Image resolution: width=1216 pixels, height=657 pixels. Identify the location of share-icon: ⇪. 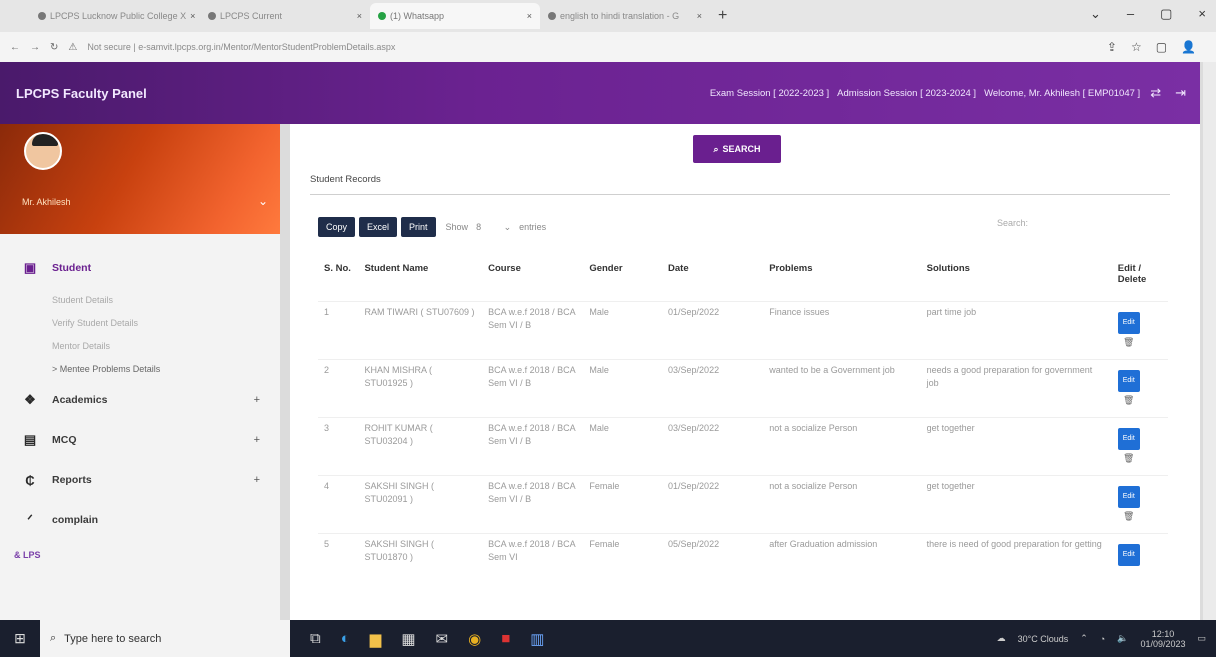
(1112, 47).